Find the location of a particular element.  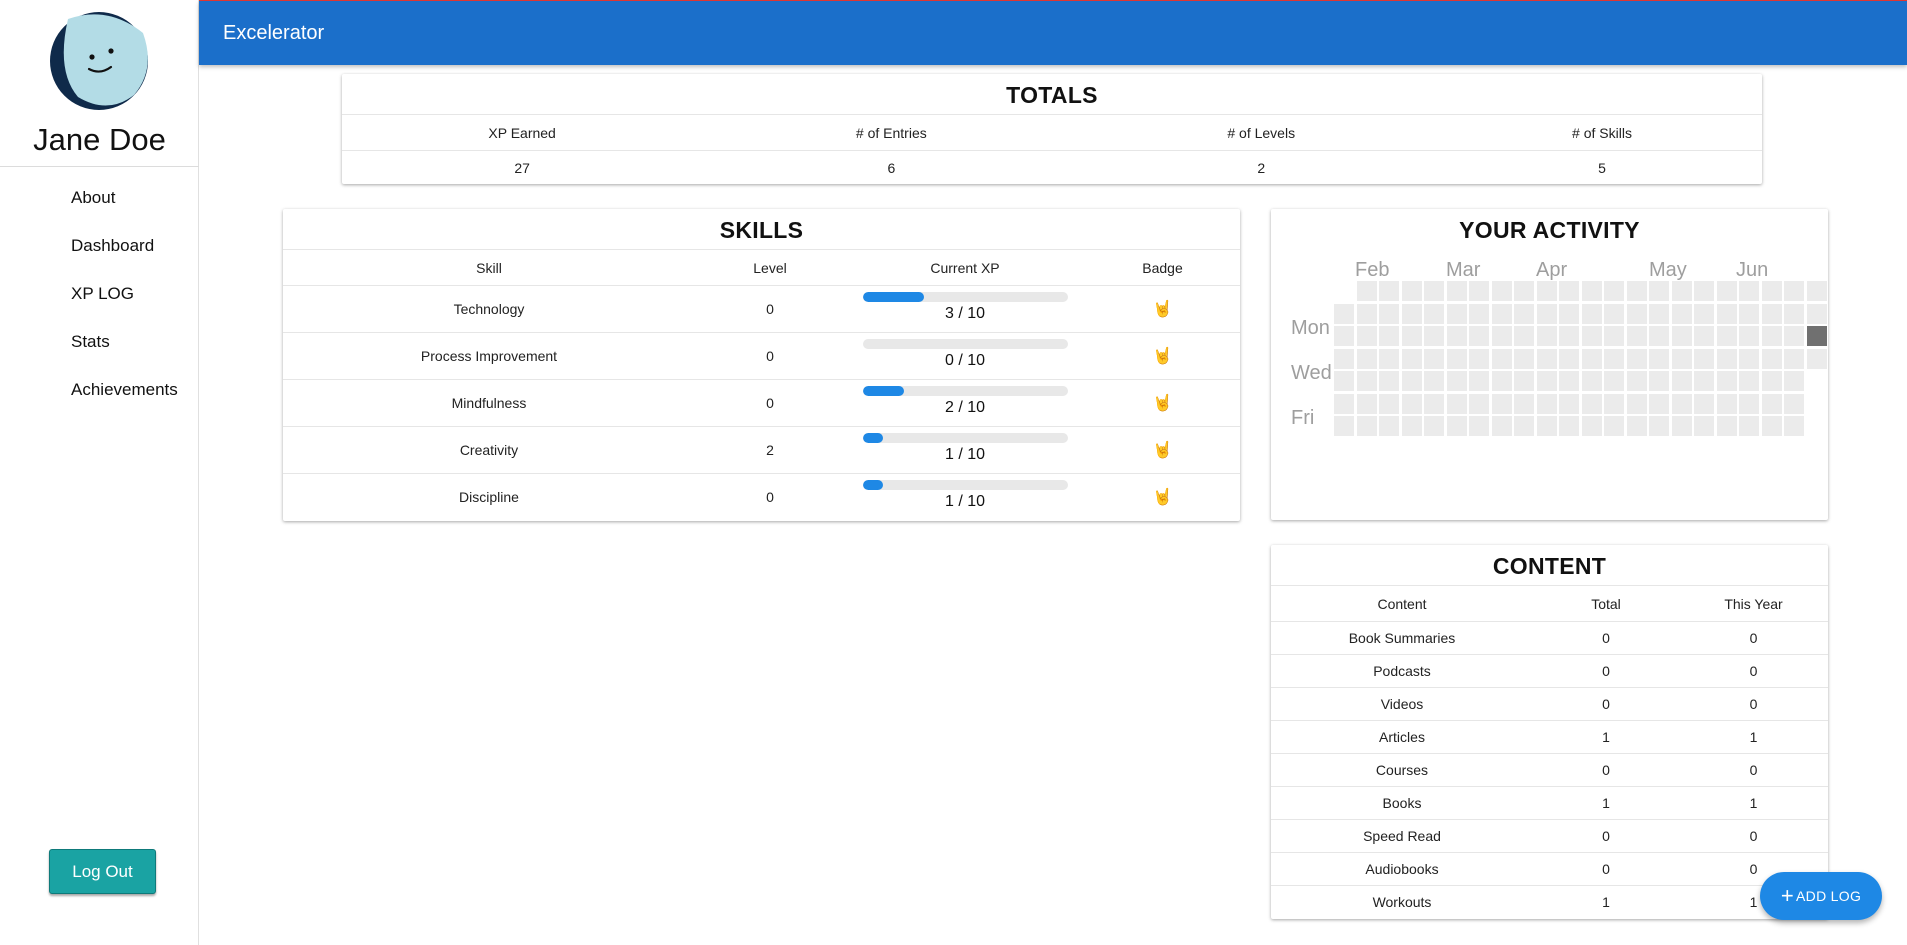

nav-item-xp-log: XP LOG is located at coordinates (99, 294).